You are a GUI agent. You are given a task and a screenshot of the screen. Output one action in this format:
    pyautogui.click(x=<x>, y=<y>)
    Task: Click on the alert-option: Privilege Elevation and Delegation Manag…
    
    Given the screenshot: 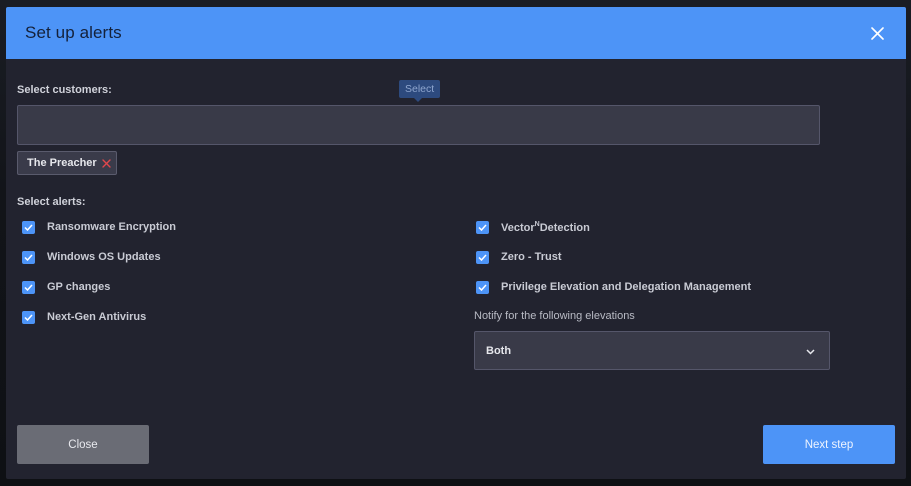 What is the action you would take?
    pyautogui.click(x=613, y=287)
    